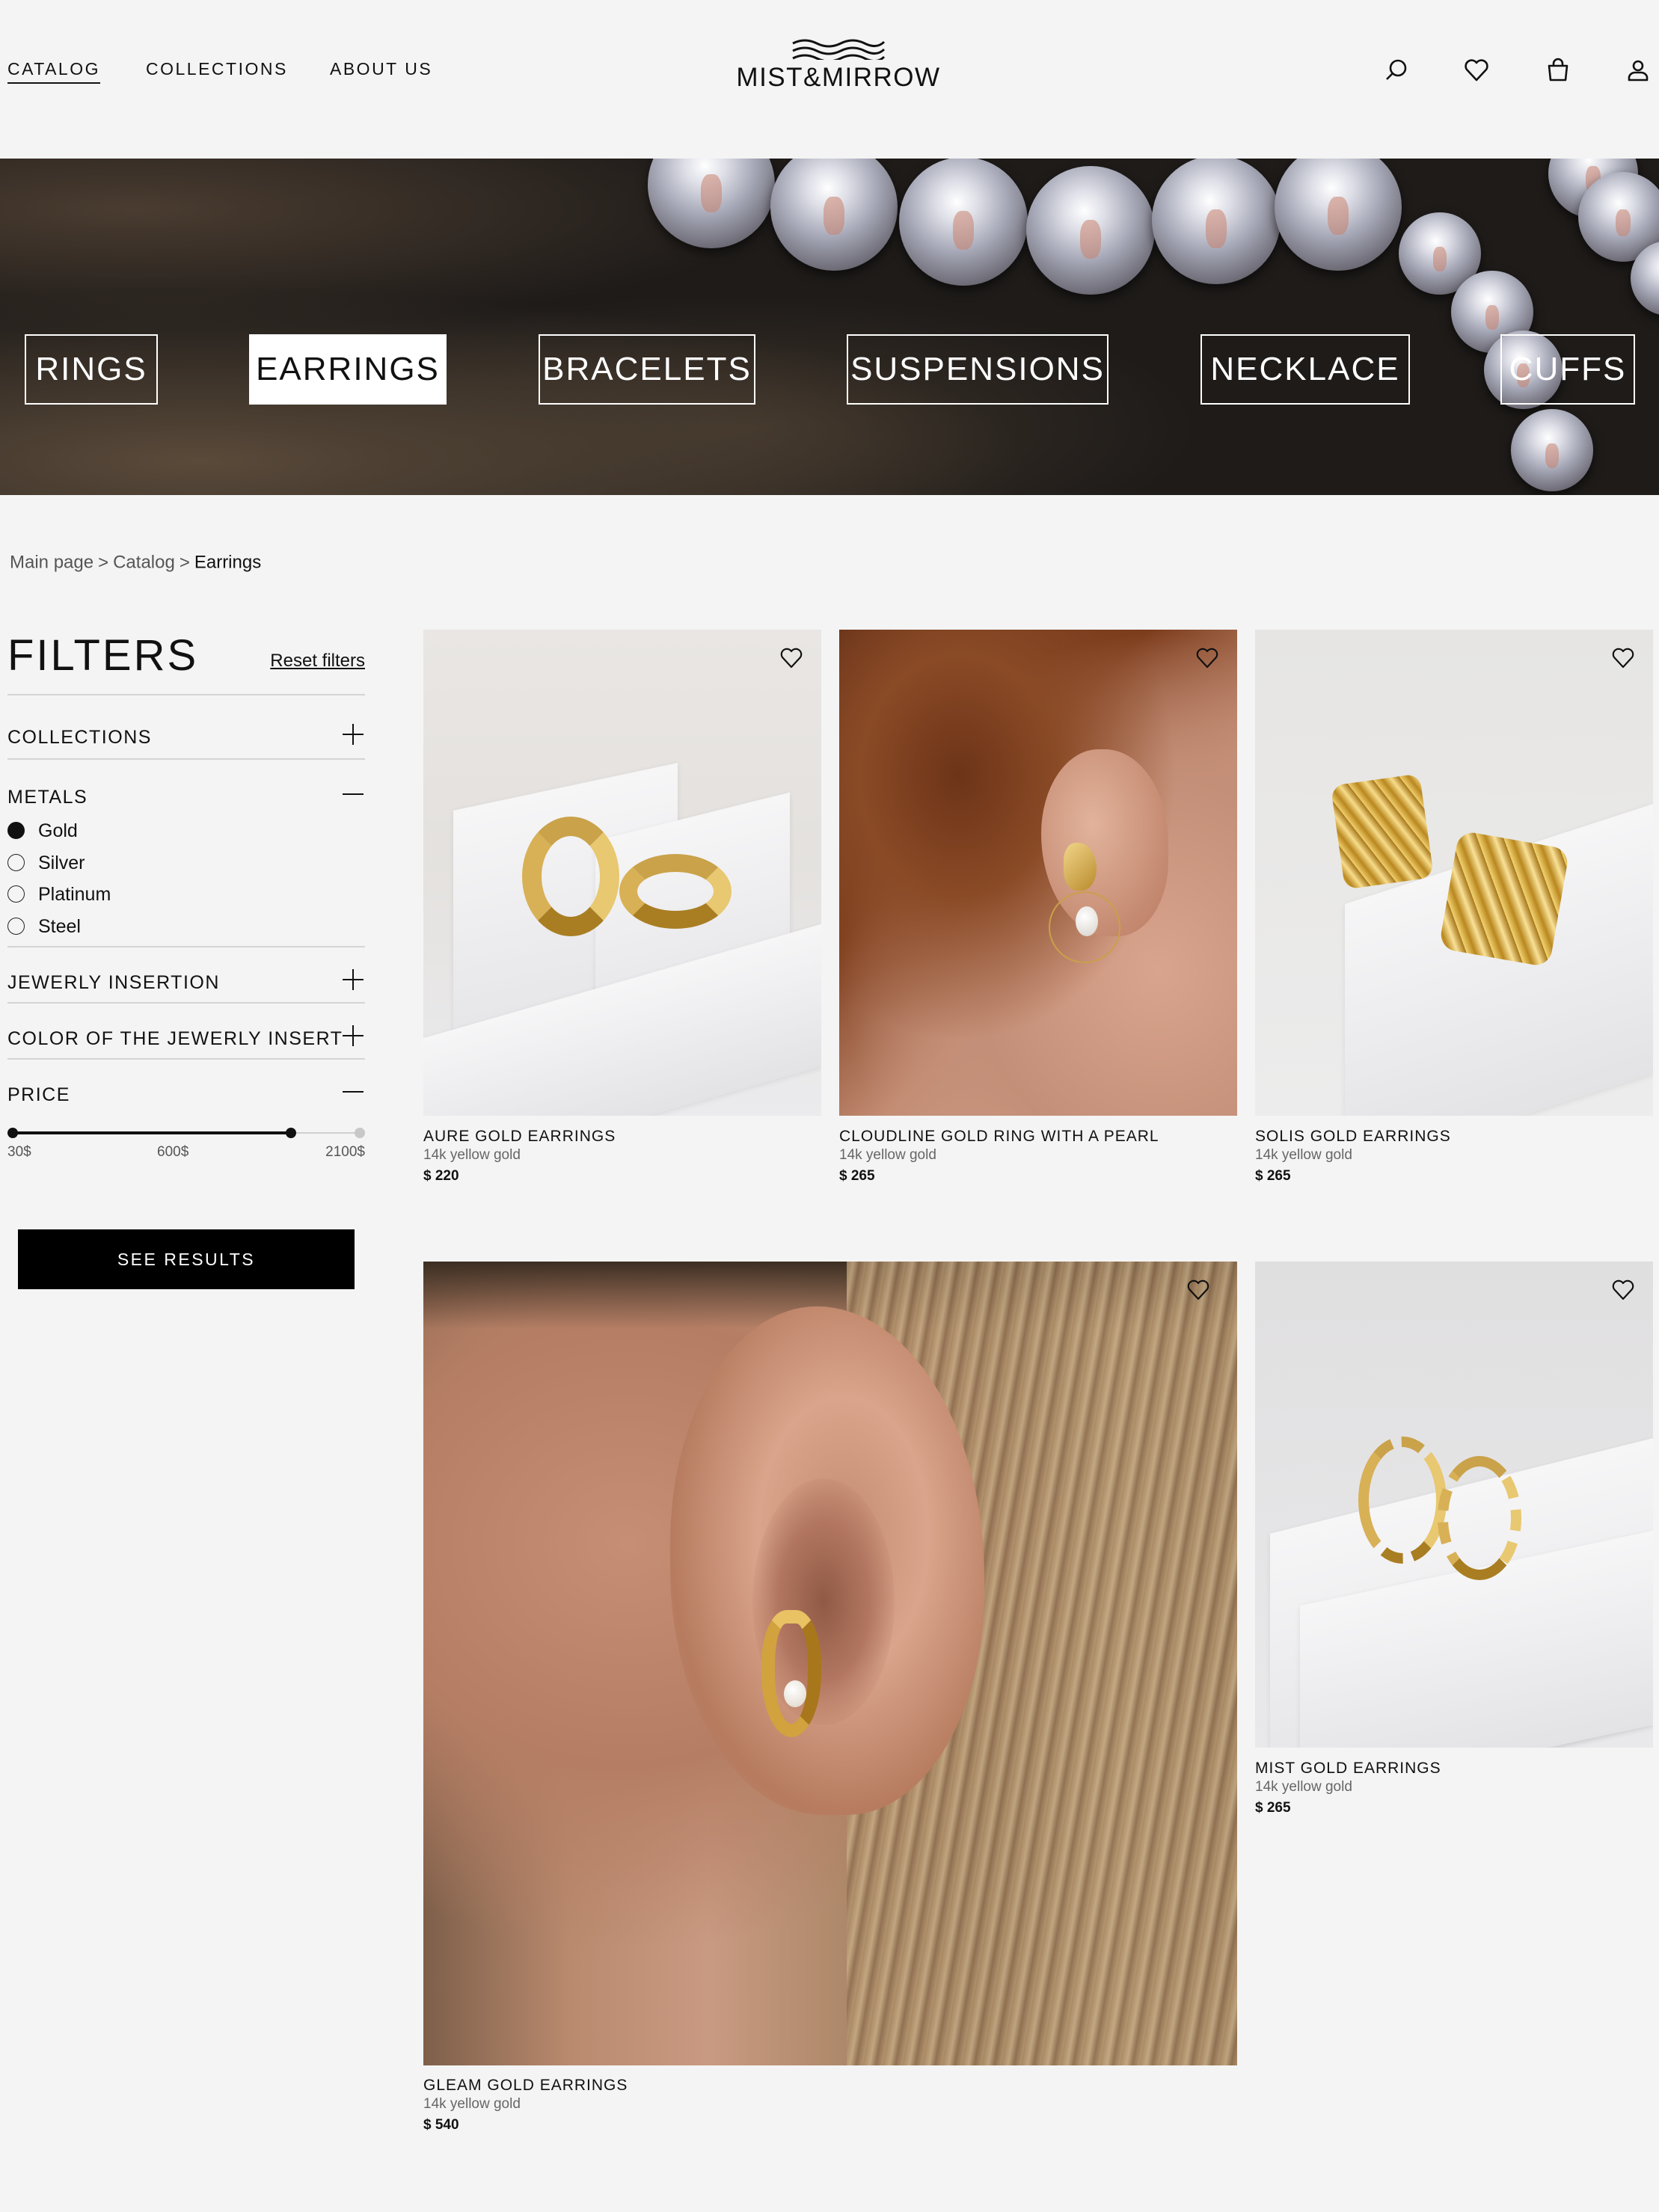  I want to click on nav-catalog: CATALOG, so click(53, 71).